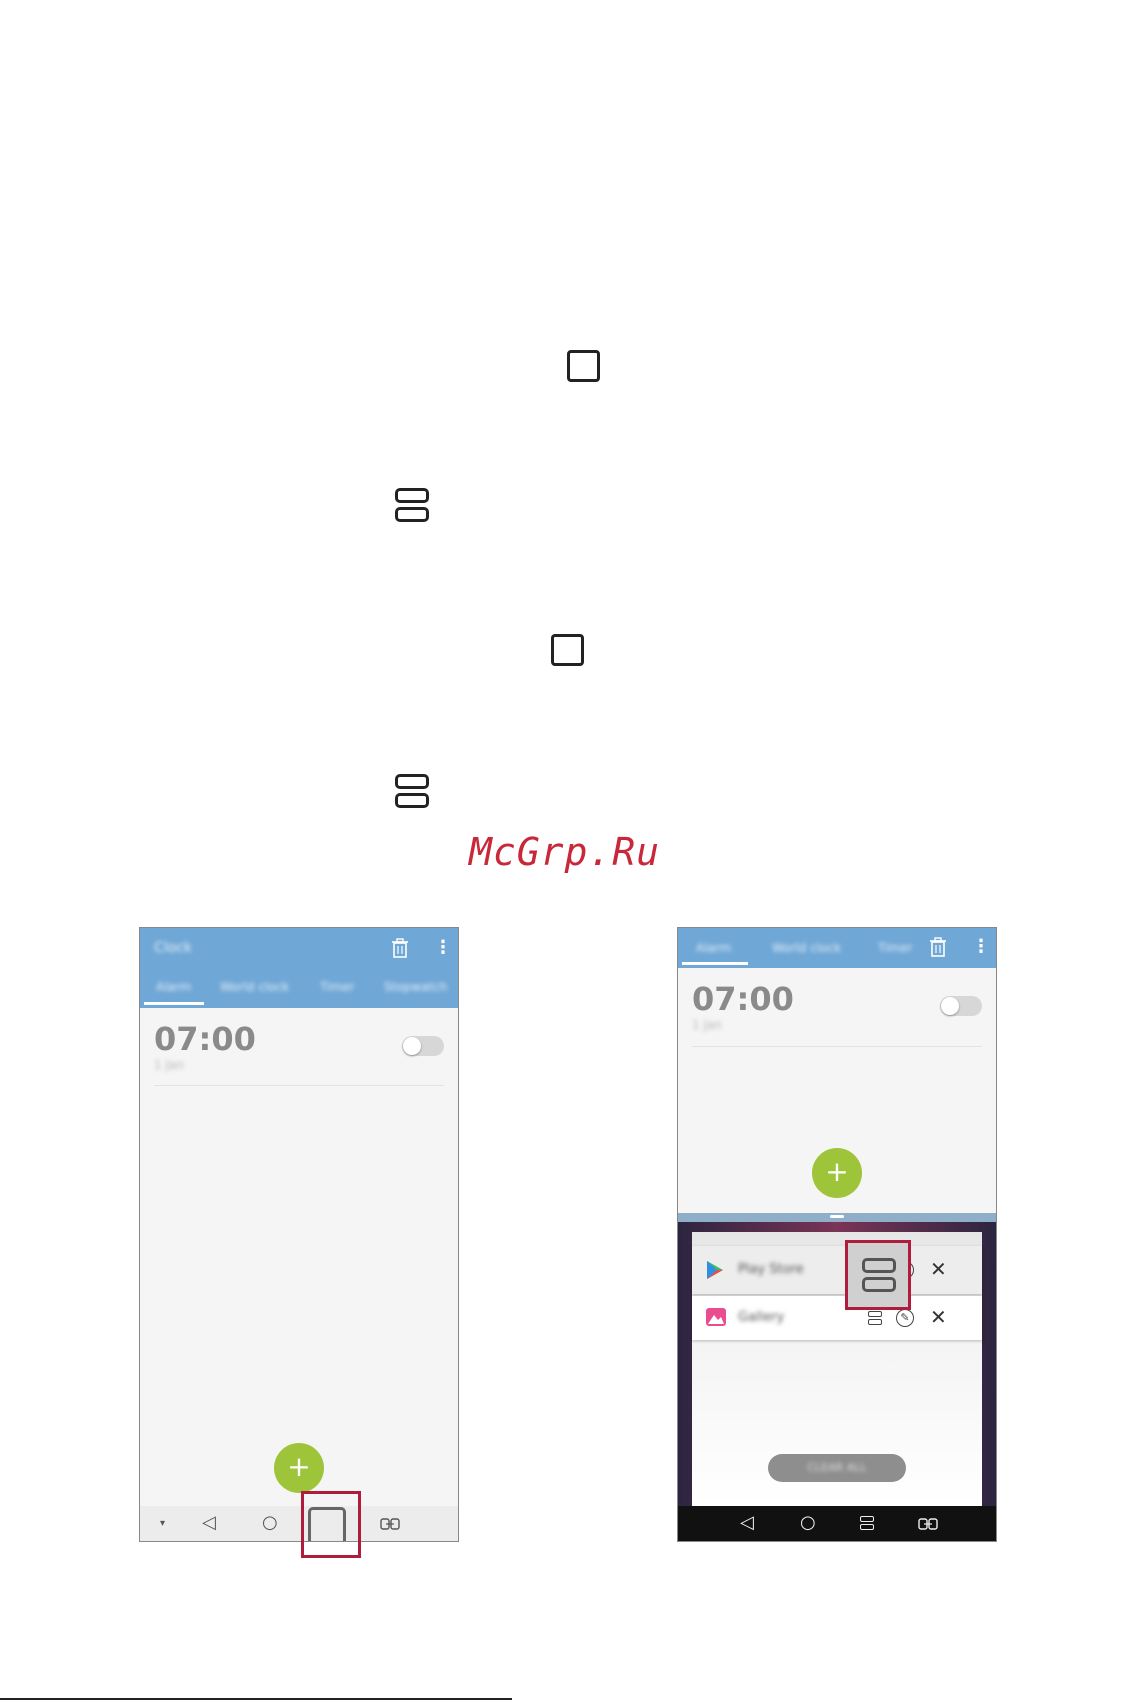 This screenshot has height=1702, width=1135. Describe the element at coordinates (837, 1364) in the screenshot. I see `recent-apps-panel: Play Store ✎ ✕ Gallery ✎ ✕ CLEAR ALL` at that location.